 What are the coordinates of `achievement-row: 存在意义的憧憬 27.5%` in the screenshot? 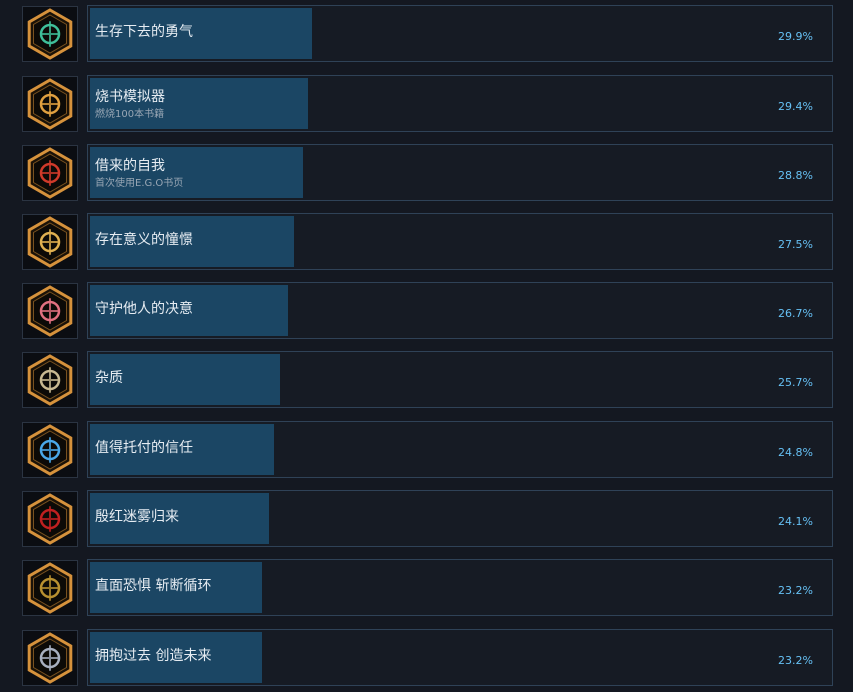 It's located at (426, 242).